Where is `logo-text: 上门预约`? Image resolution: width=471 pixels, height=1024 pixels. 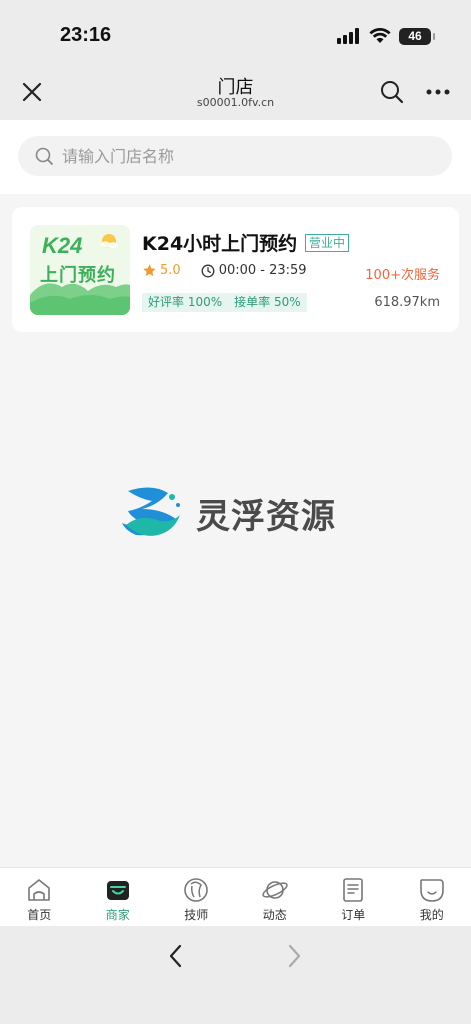 logo-text: 上门预约 is located at coordinates (78, 275).